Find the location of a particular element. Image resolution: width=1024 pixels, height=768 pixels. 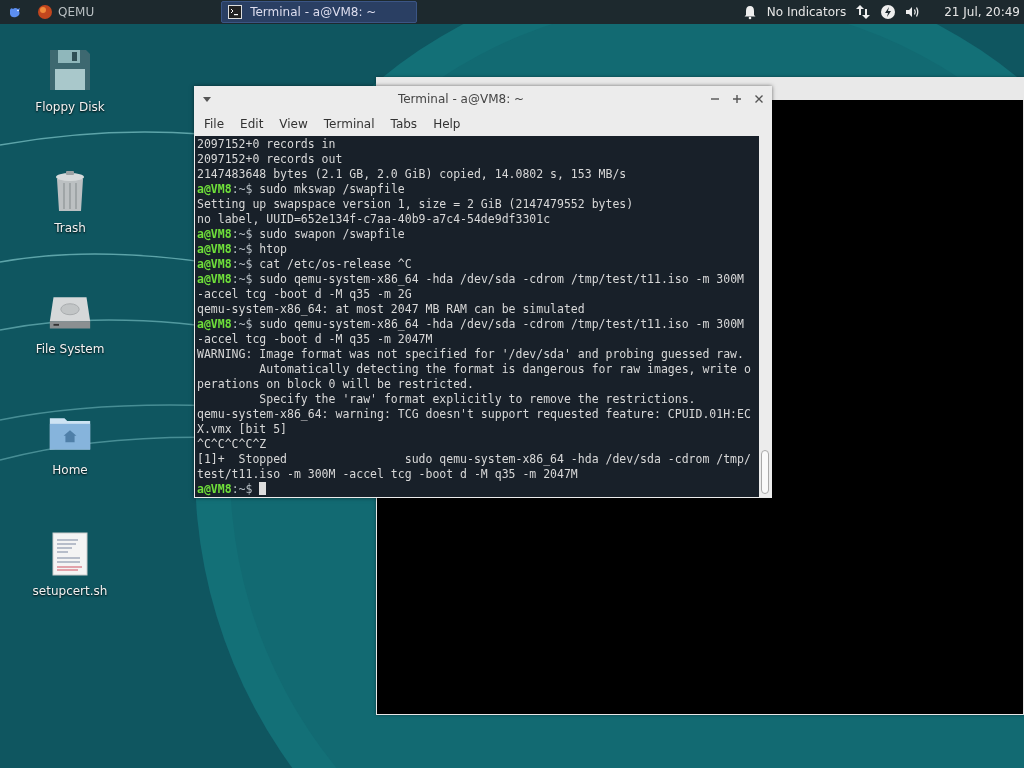

menu-item: File is located at coordinates (214, 123).